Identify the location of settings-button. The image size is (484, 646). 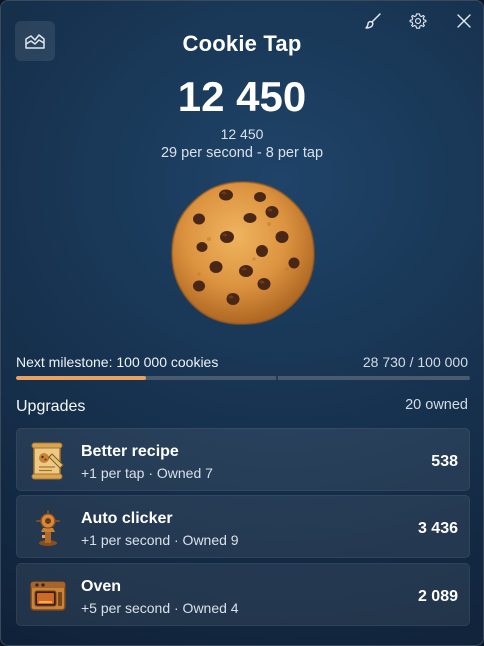
(418, 21).